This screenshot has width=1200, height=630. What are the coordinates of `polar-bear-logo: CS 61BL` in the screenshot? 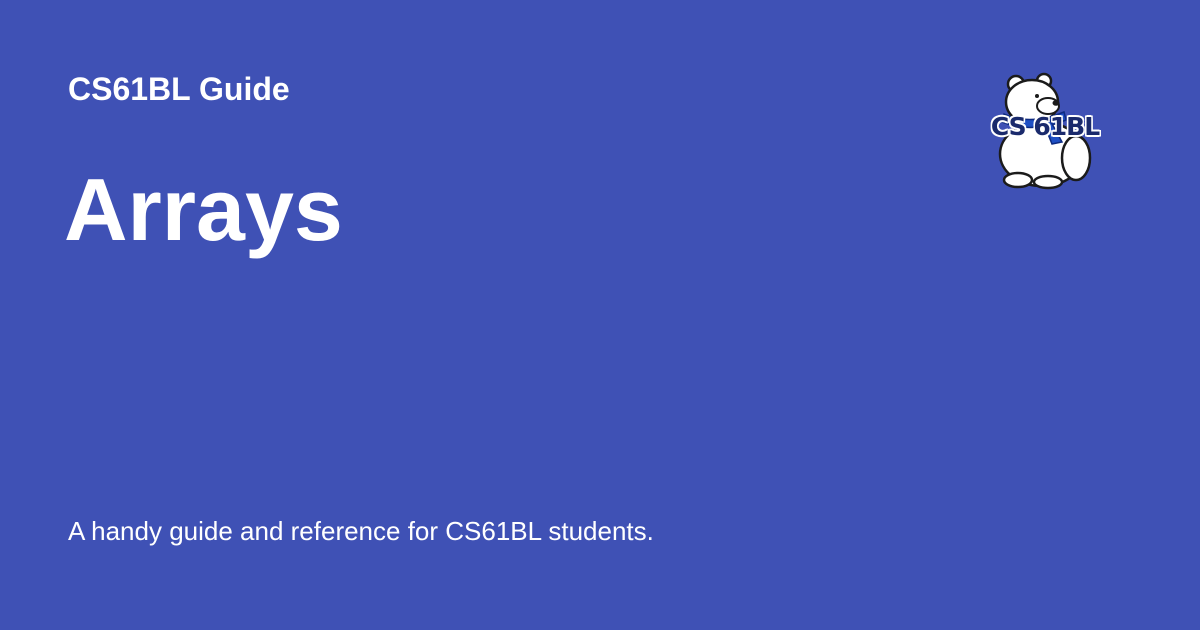 It's located at (1045, 131).